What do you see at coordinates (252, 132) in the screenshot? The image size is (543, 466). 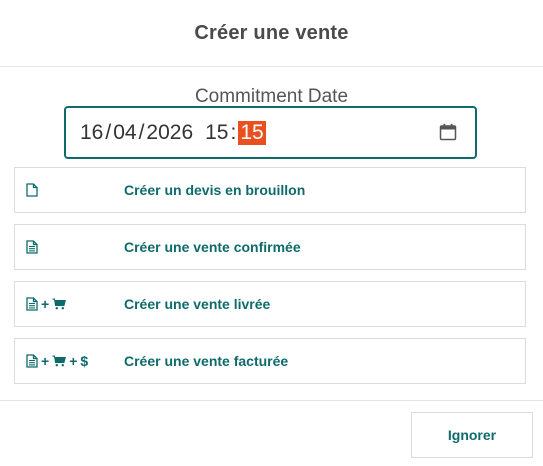 I see `minute-segment: 15` at bounding box center [252, 132].